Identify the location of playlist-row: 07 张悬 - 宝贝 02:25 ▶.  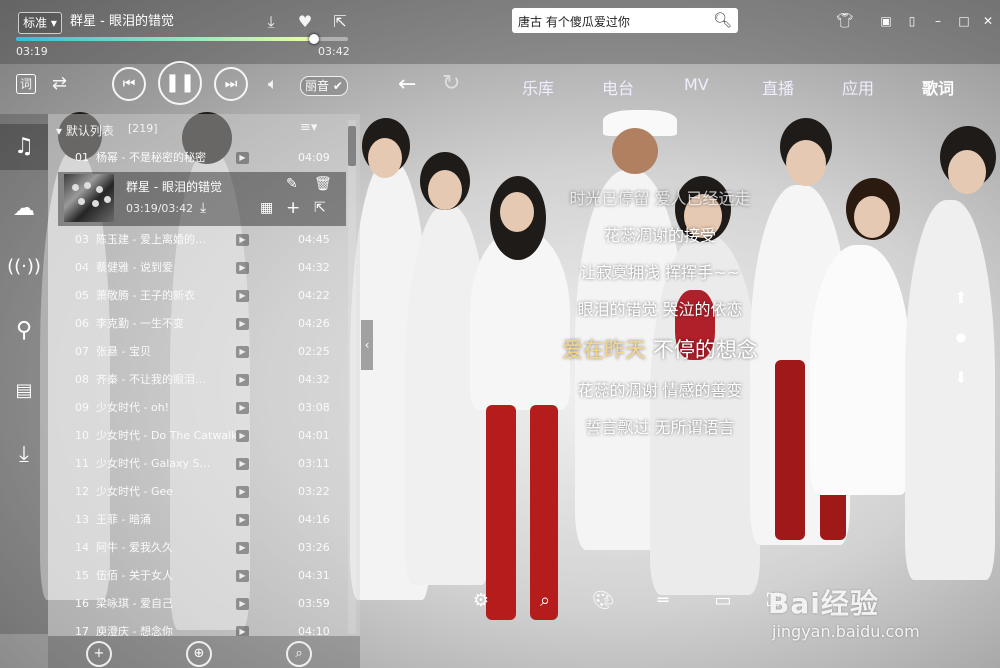
(198, 352).